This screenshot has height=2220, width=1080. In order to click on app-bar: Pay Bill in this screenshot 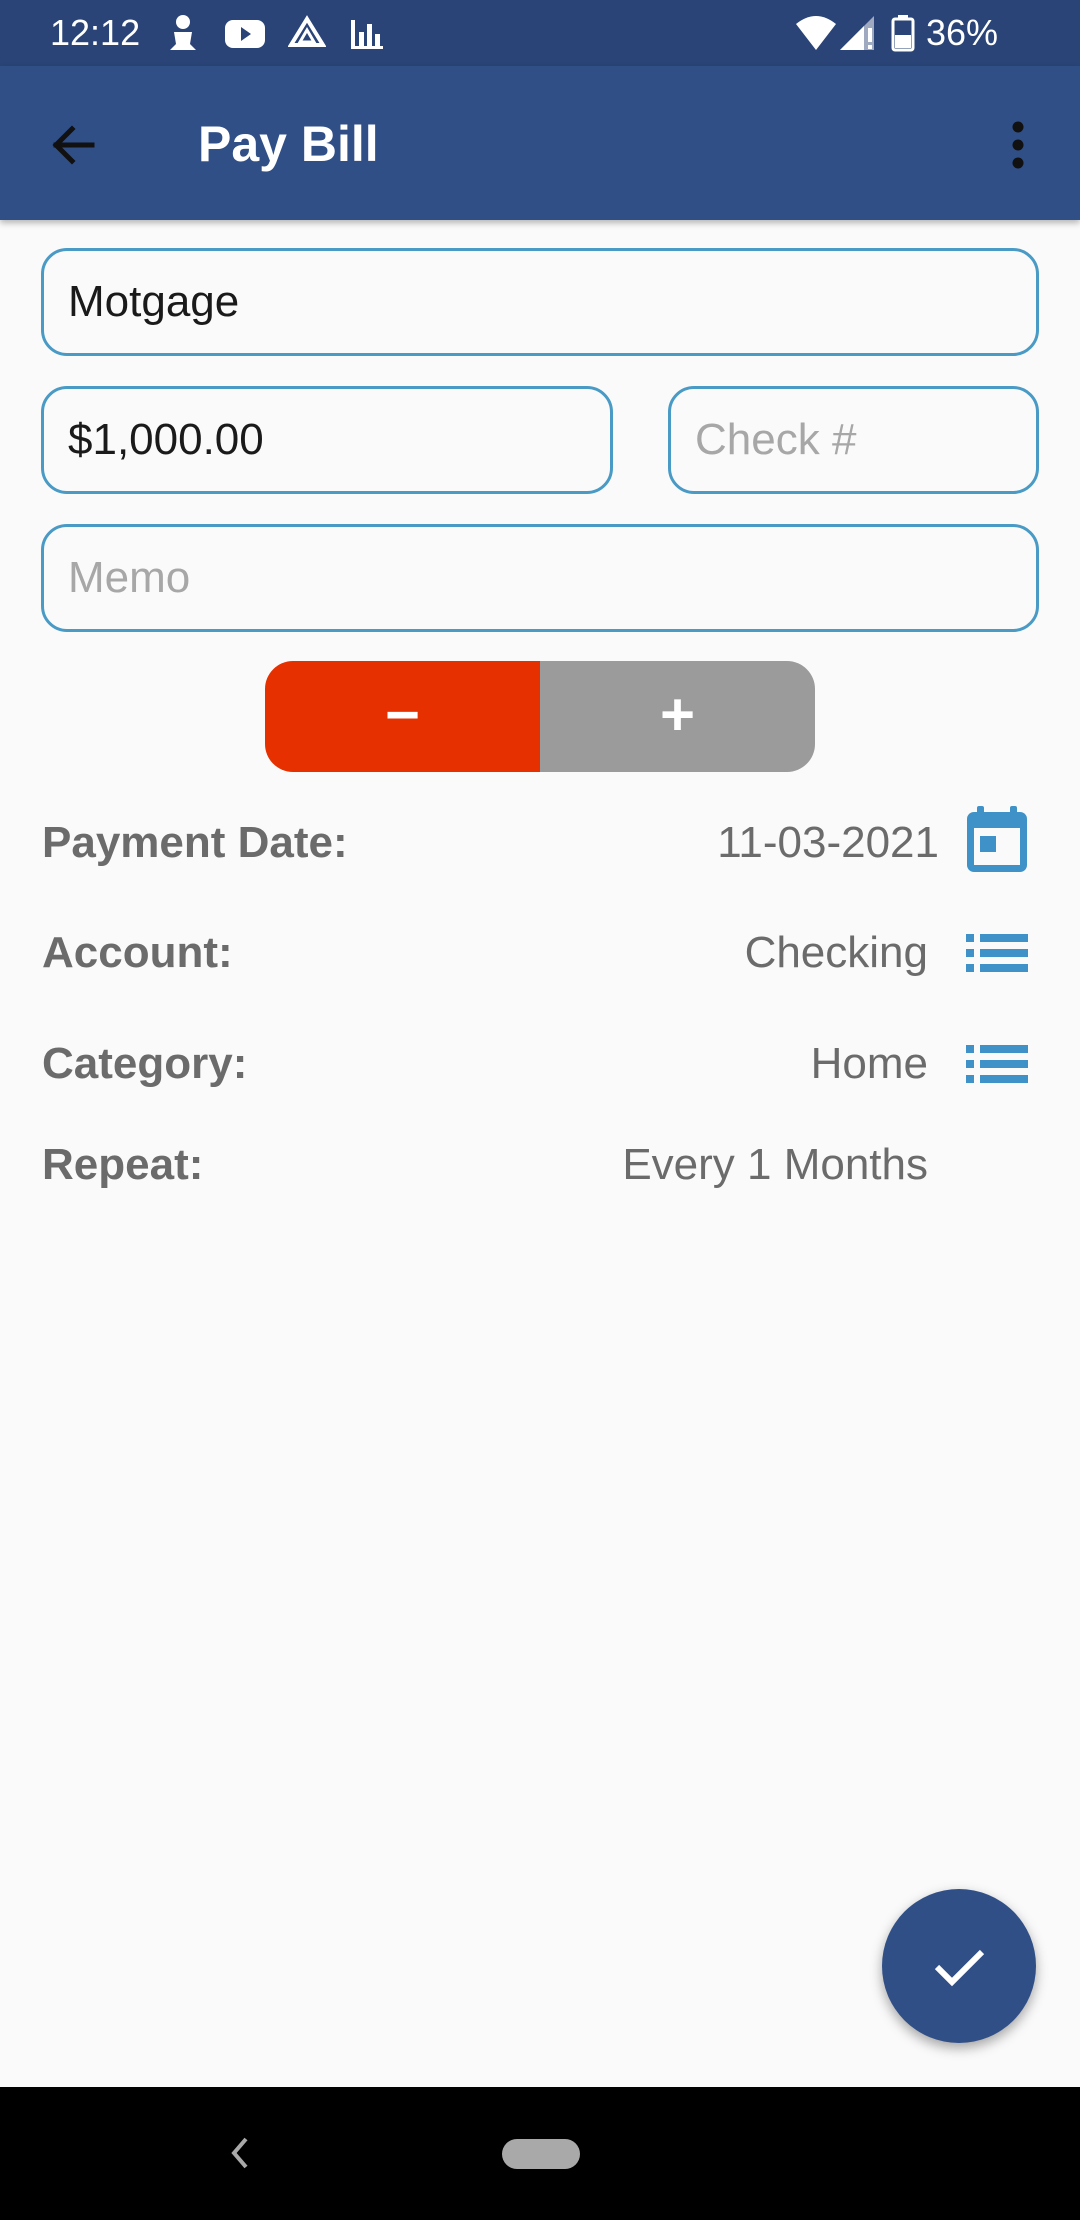, I will do `click(540, 143)`.